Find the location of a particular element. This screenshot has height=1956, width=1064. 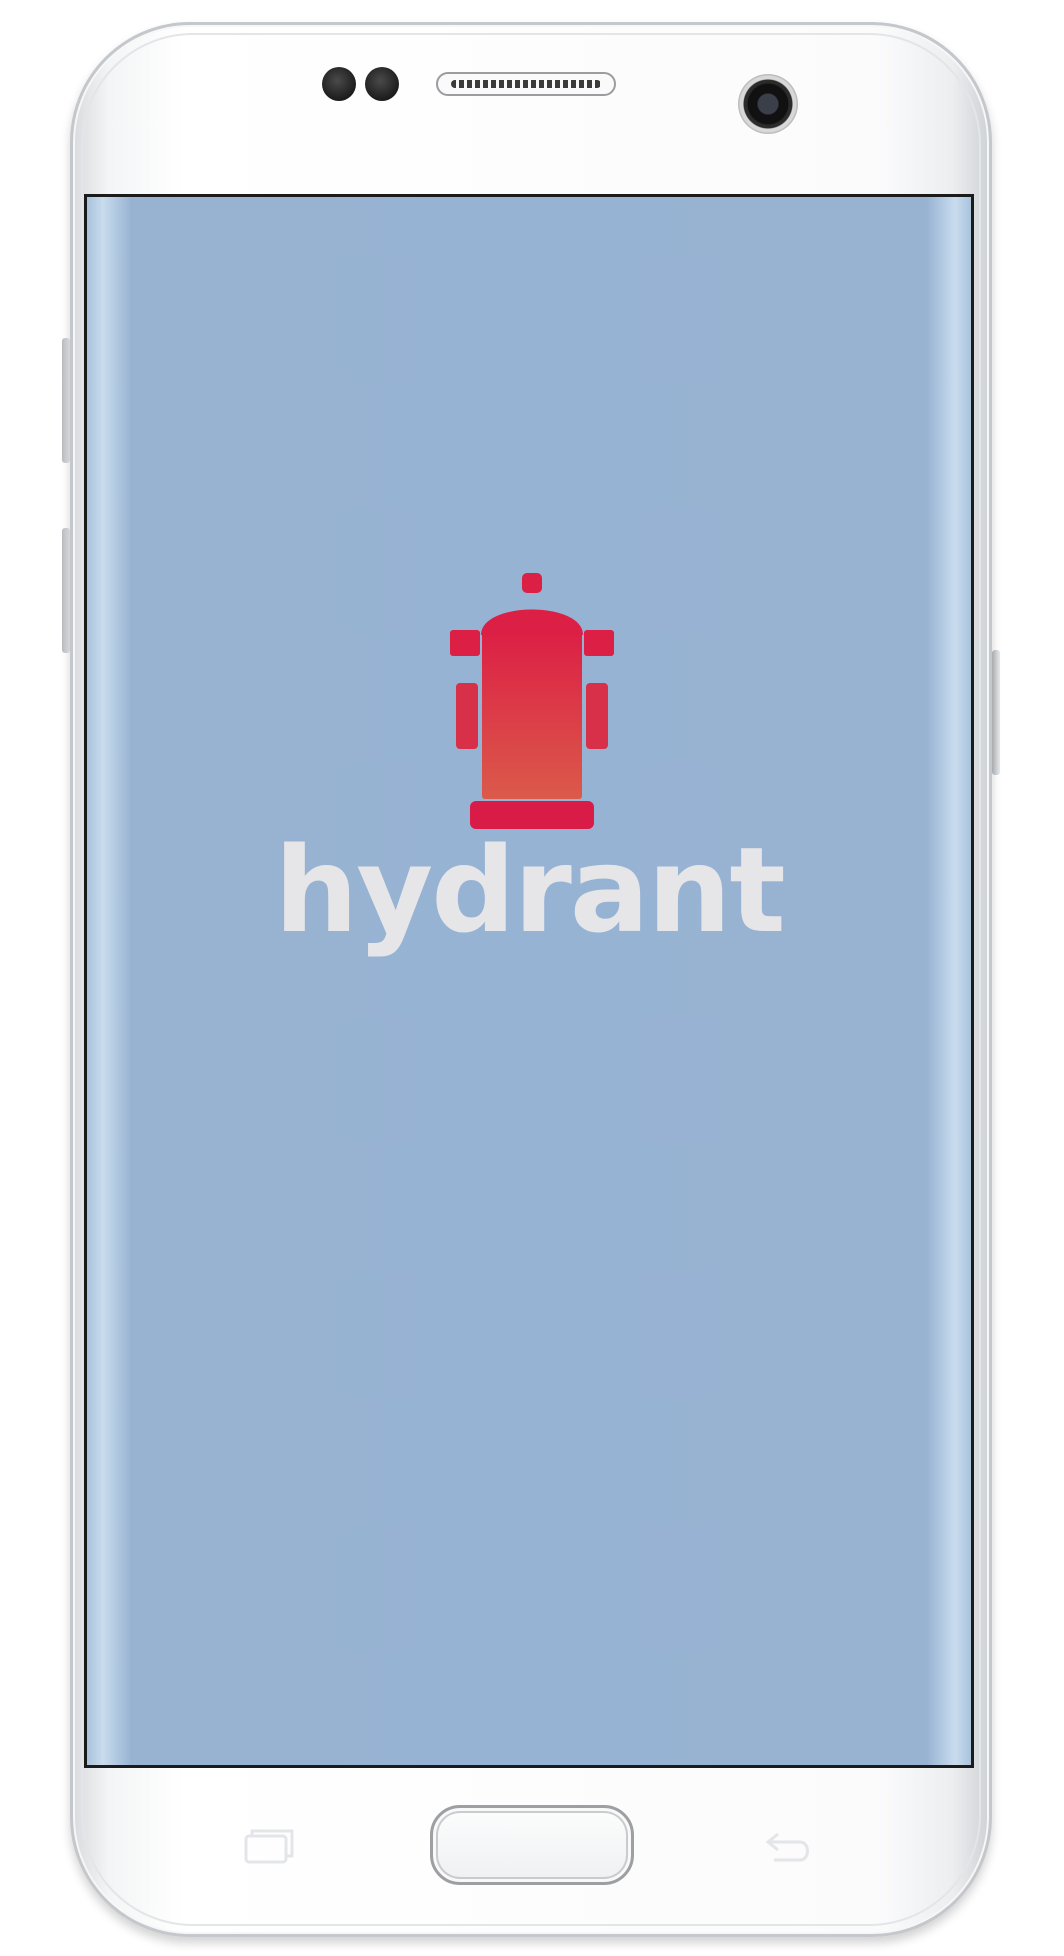

home-button is located at coordinates (532, 1845).